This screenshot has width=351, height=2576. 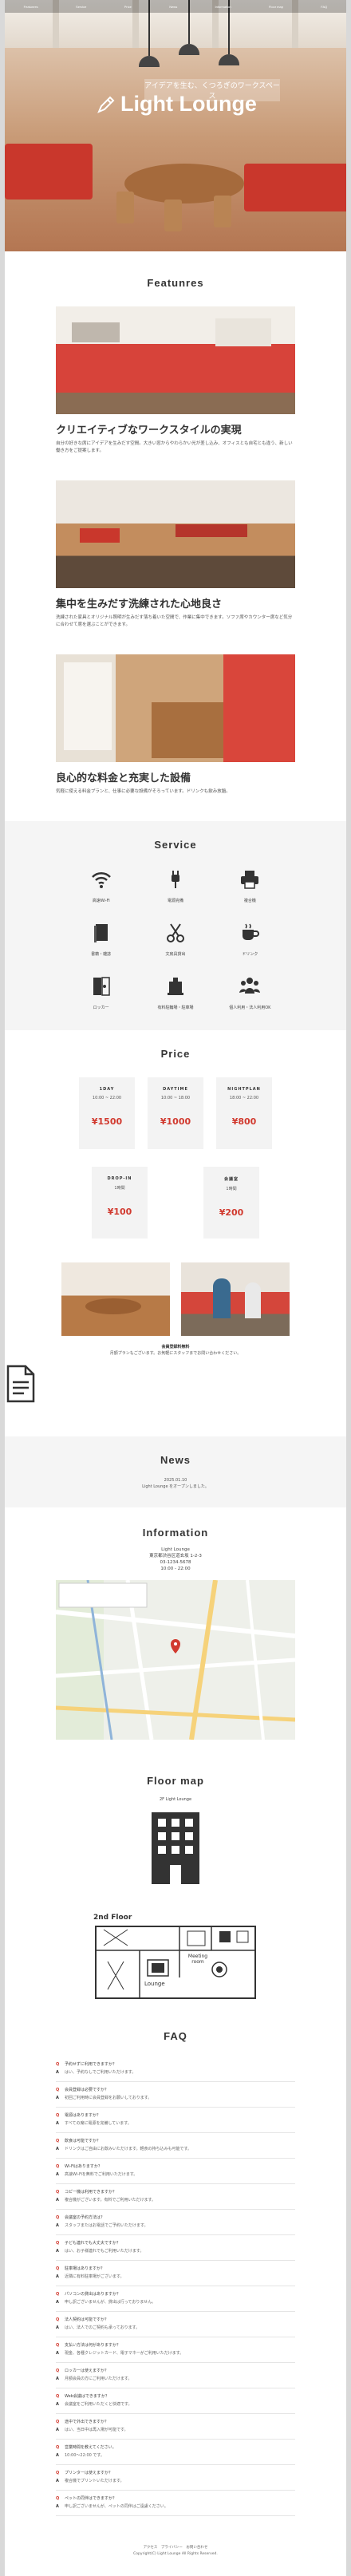 I want to click on faq-item: Q 予約せずに利用できますか？ A はい、予約なしでご利用いただけます。, so click(x=175, y=2069).